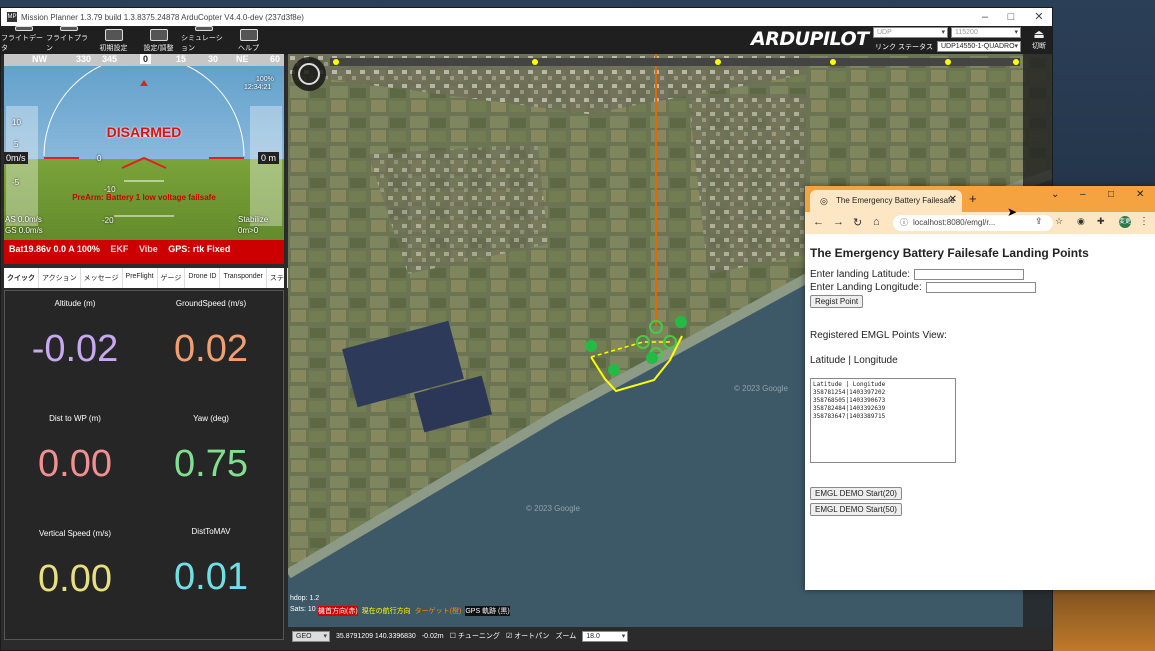 Image resolution: width=1155 pixels, height=651 pixels. What do you see at coordinates (68, 28) in the screenshot?
I see `flight-plan-icon` at bounding box center [68, 28].